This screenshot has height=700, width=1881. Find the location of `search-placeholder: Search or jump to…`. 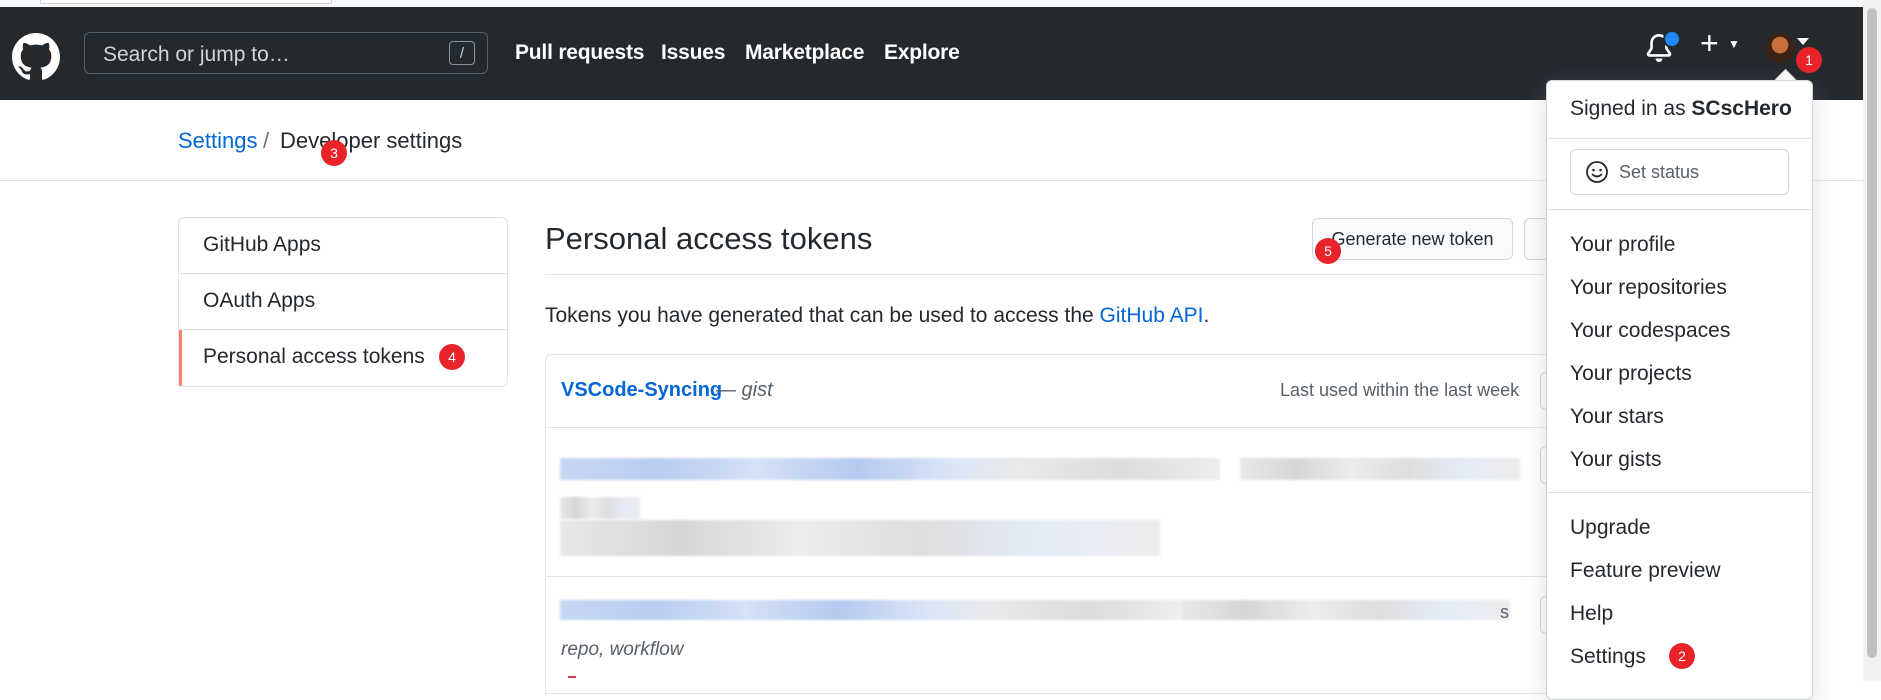

search-placeholder: Search or jump to… is located at coordinates (196, 54).